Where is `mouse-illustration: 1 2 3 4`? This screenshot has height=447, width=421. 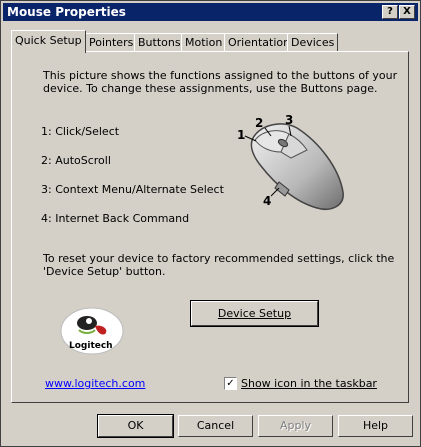 mouse-illustration: 1 2 3 4 is located at coordinates (290, 161).